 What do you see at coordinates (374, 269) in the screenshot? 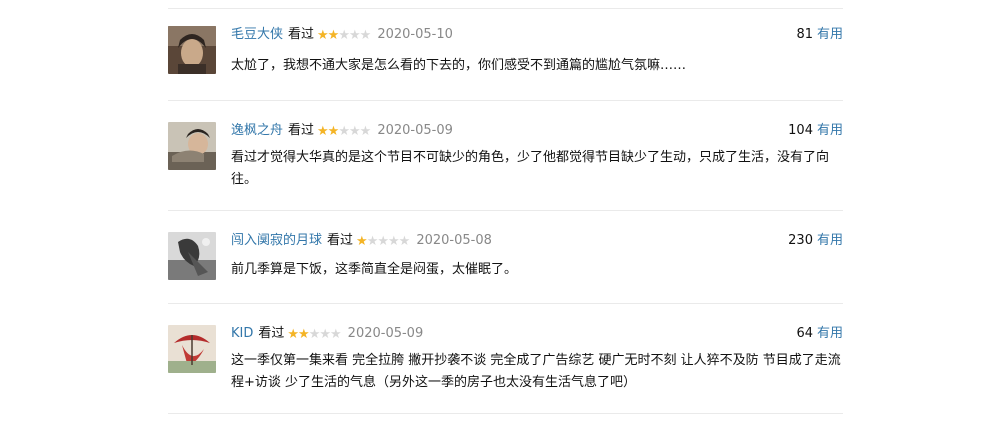
I see `comment-text: 前几季算是下饭，这季简直全是闷蛋，太催眠了。` at bounding box center [374, 269].